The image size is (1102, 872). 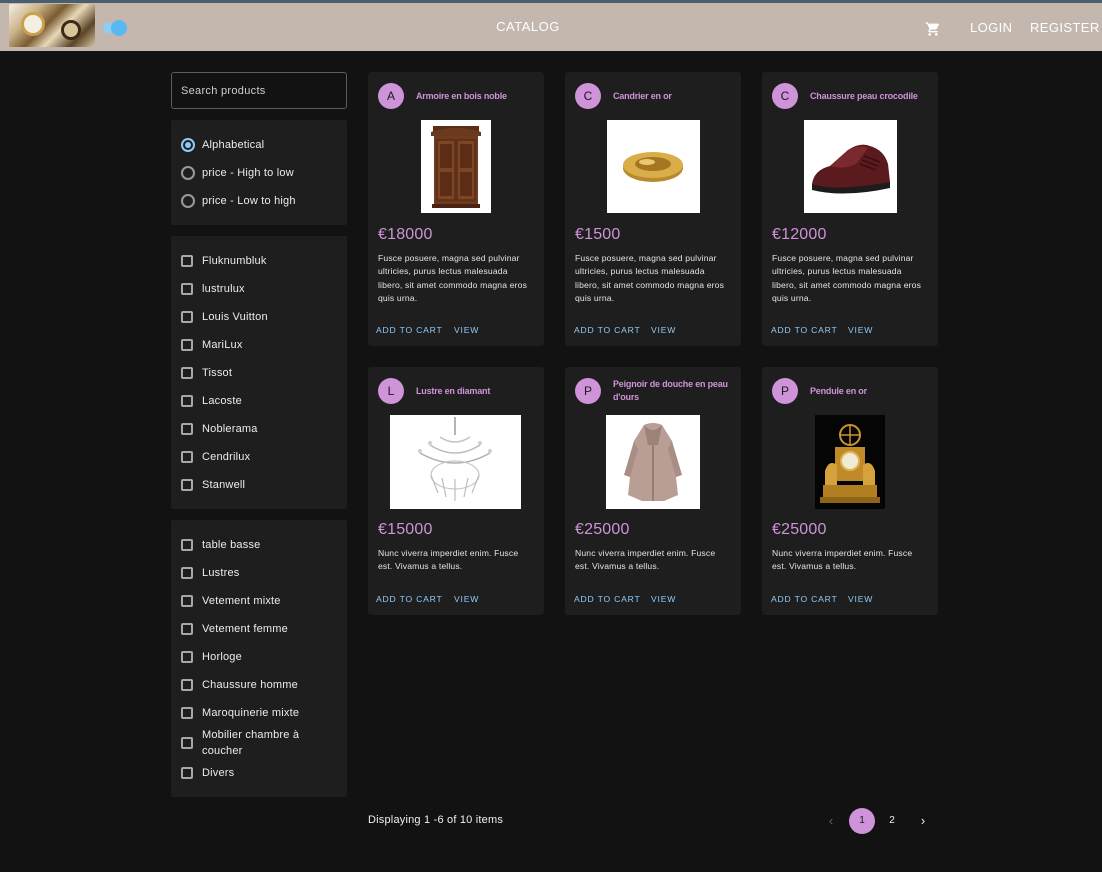 What do you see at coordinates (933, 29) in the screenshot?
I see `shopping-cart-icon` at bounding box center [933, 29].